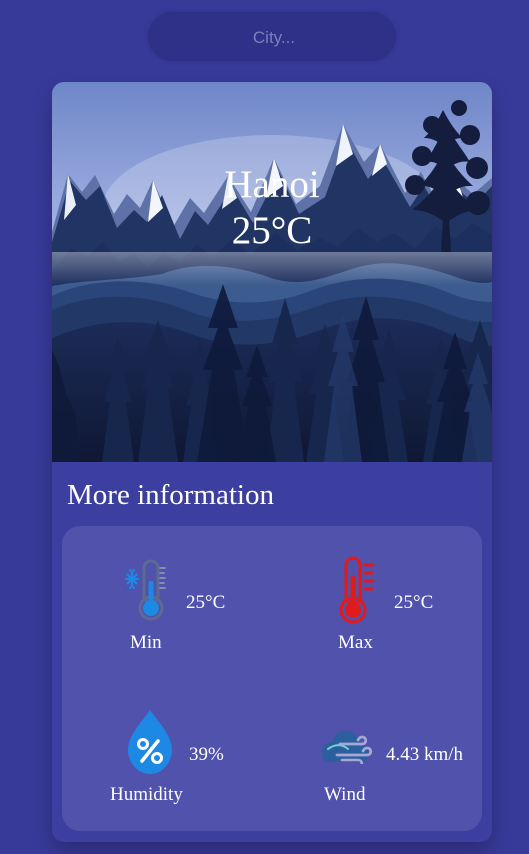 The width and height of the screenshot is (529, 854). What do you see at coordinates (272, 208) in the screenshot?
I see `current-weather-summary: Hanoi 25°C` at bounding box center [272, 208].